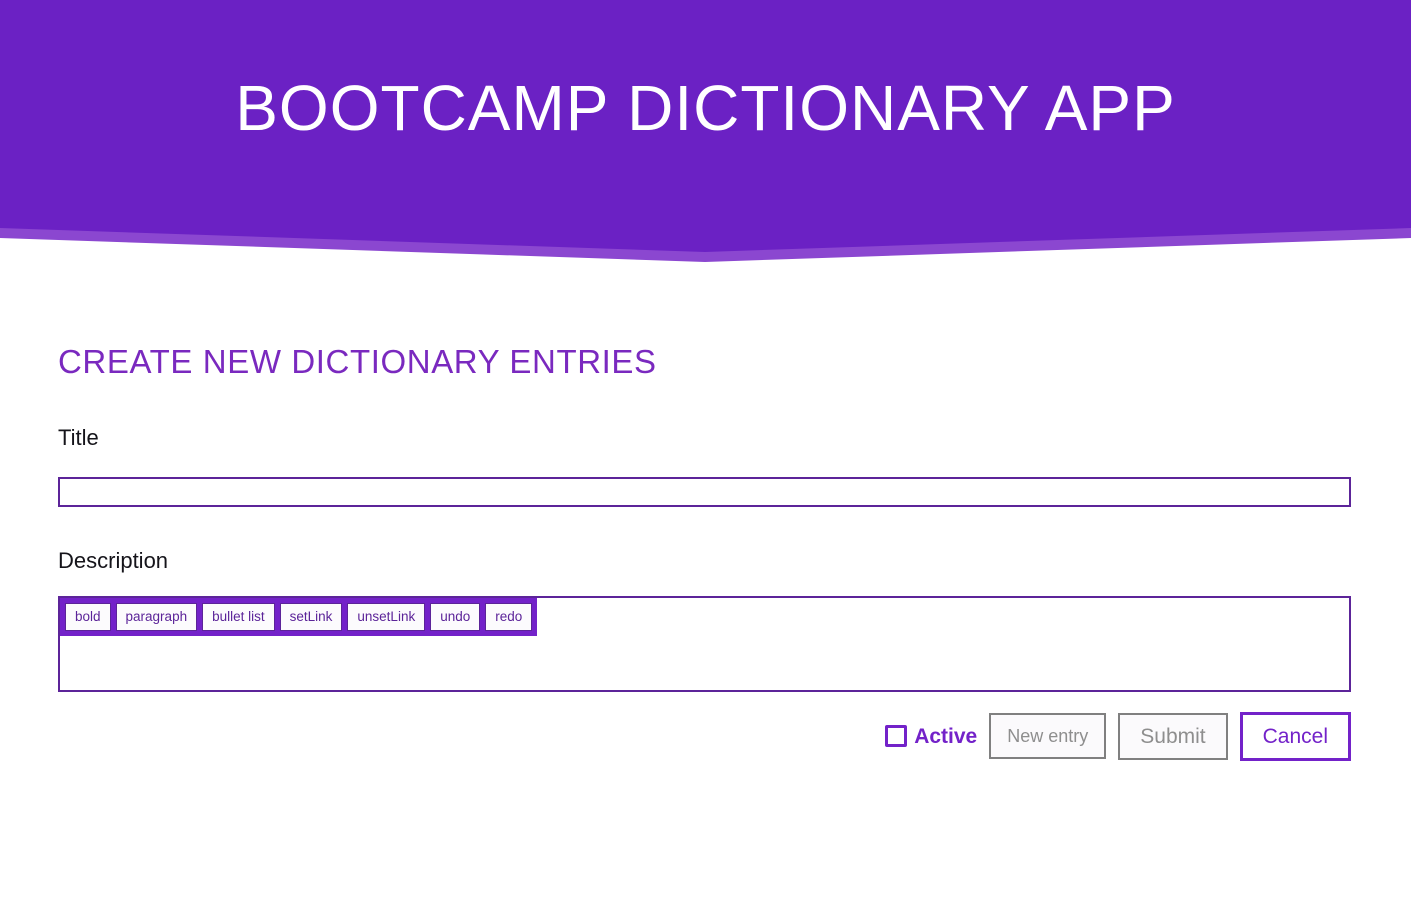 The image size is (1411, 923). Describe the element at coordinates (704, 663) in the screenshot. I see `description-textarea` at that location.